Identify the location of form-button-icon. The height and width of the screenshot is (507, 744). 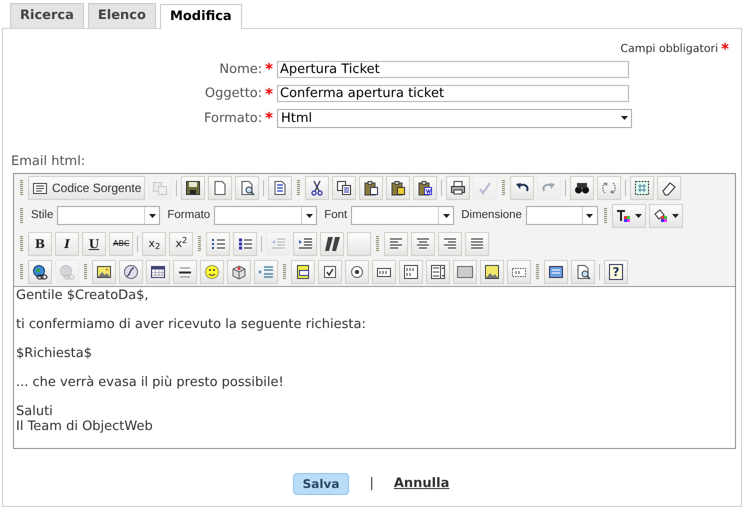
(465, 272).